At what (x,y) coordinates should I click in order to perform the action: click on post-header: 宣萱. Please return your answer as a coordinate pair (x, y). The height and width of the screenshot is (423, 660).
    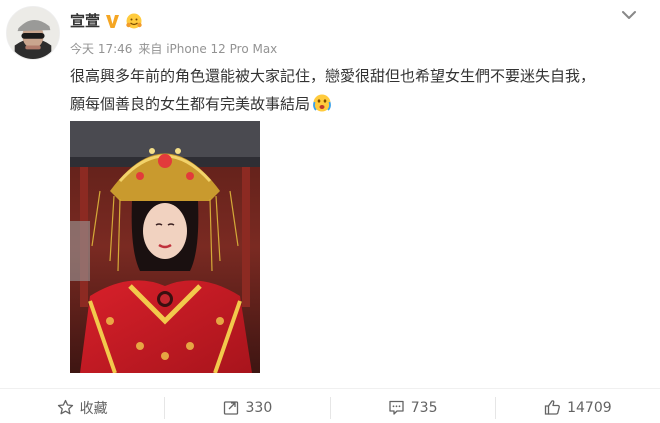
    Looking at the image, I should click on (106, 21).